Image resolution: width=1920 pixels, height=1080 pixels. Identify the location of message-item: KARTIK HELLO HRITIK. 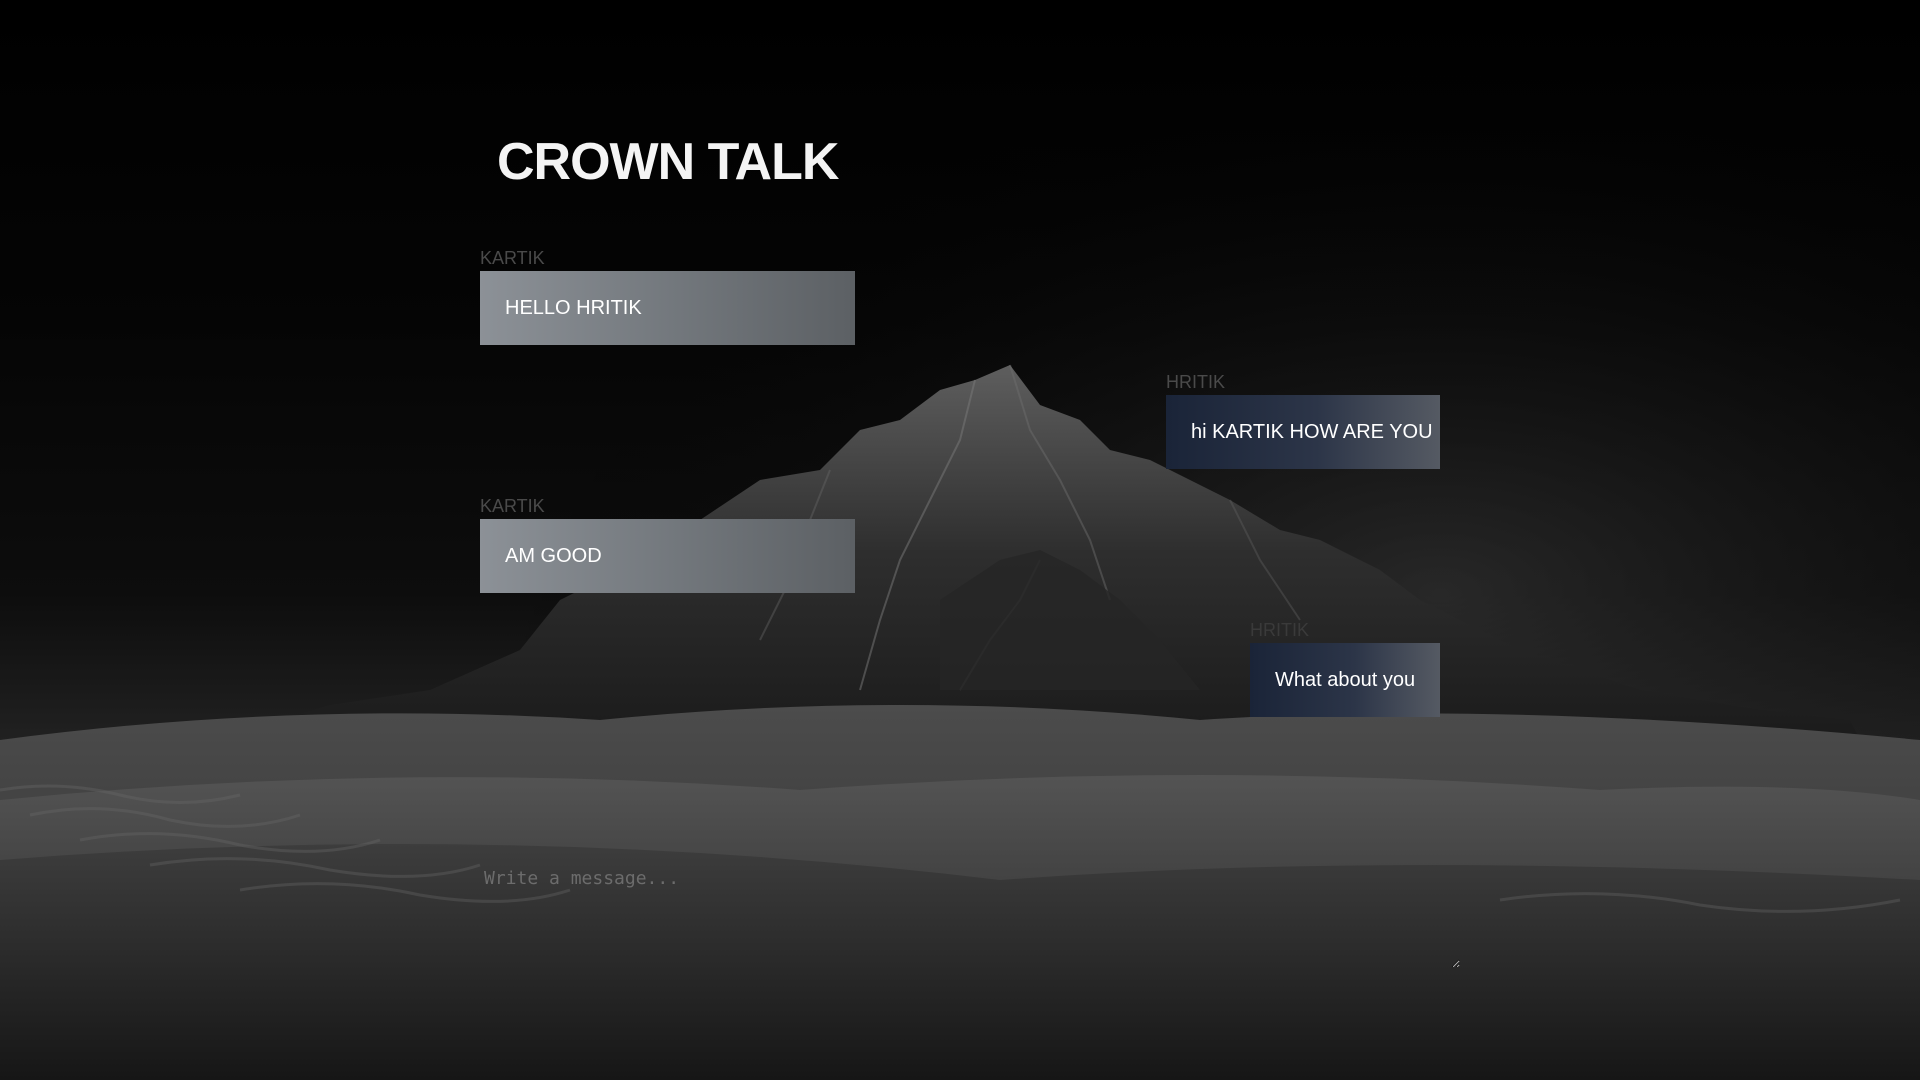
(667, 296).